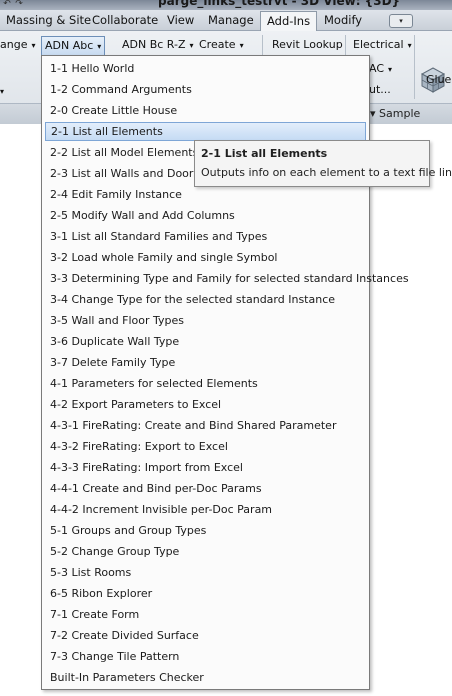 The width and height of the screenshot is (452, 696). I want to click on tooltip-title: 2-1 List all Elements, so click(264, 153).